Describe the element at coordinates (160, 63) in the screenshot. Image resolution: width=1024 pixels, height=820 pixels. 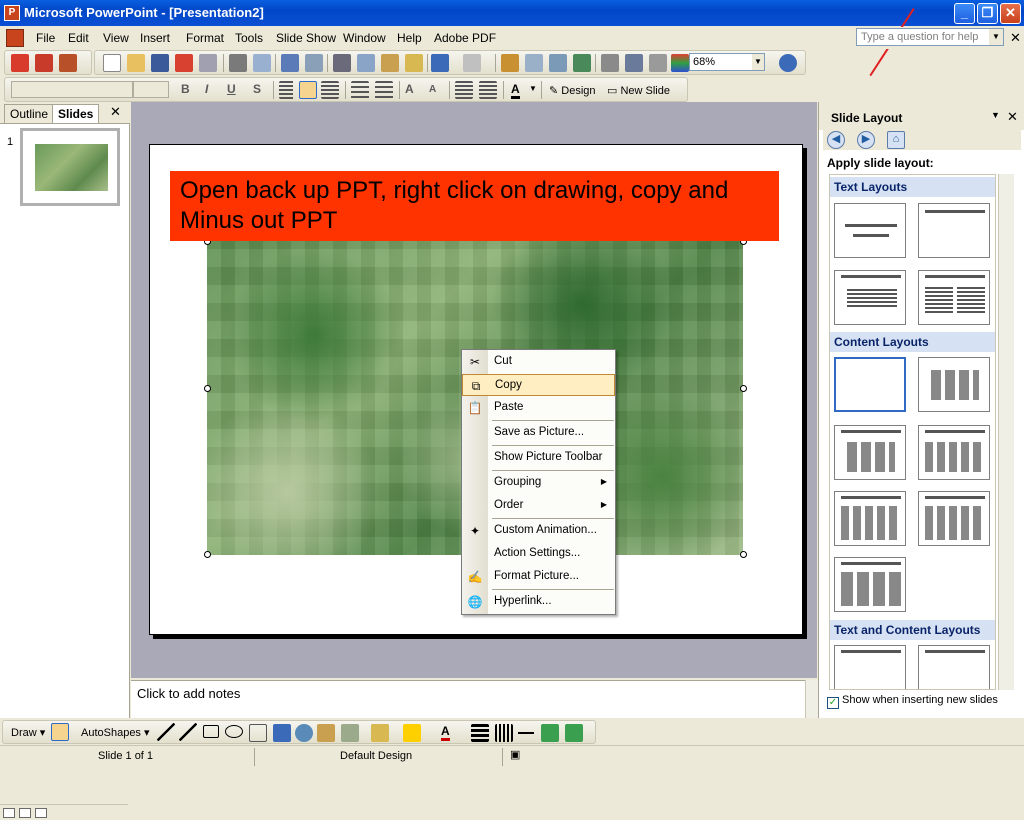
I see `save-icon` at that location.